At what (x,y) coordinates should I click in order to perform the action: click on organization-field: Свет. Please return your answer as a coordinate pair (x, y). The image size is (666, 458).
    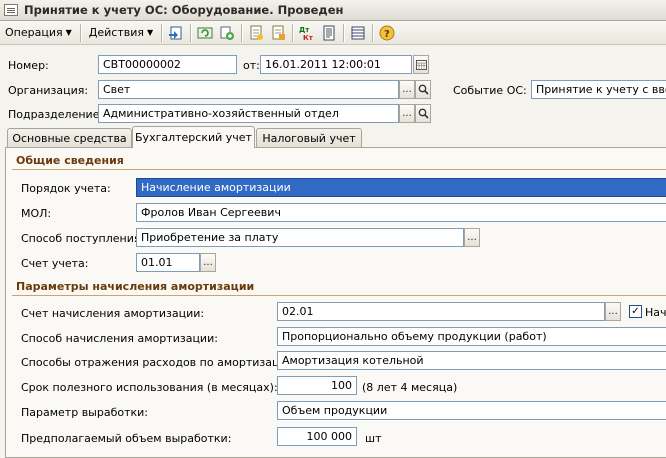
    Looking at the image, I should click on (248, 89).